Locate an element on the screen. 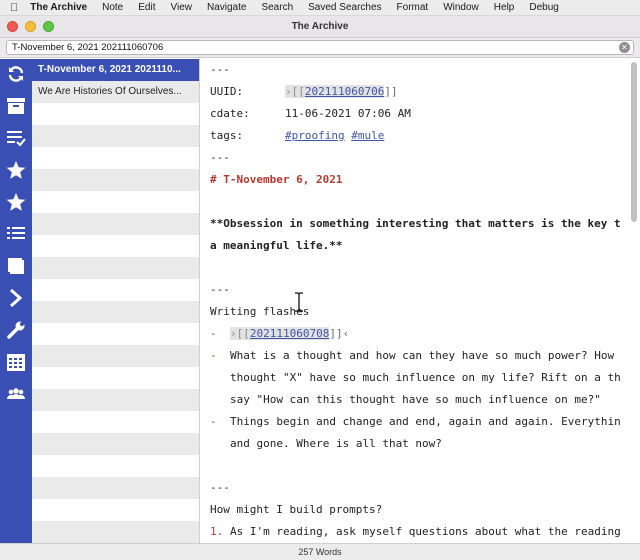 Image resolution: width=640 pixels, height=560 pixels. minimize-window-button is located at coordinates (30, 26).